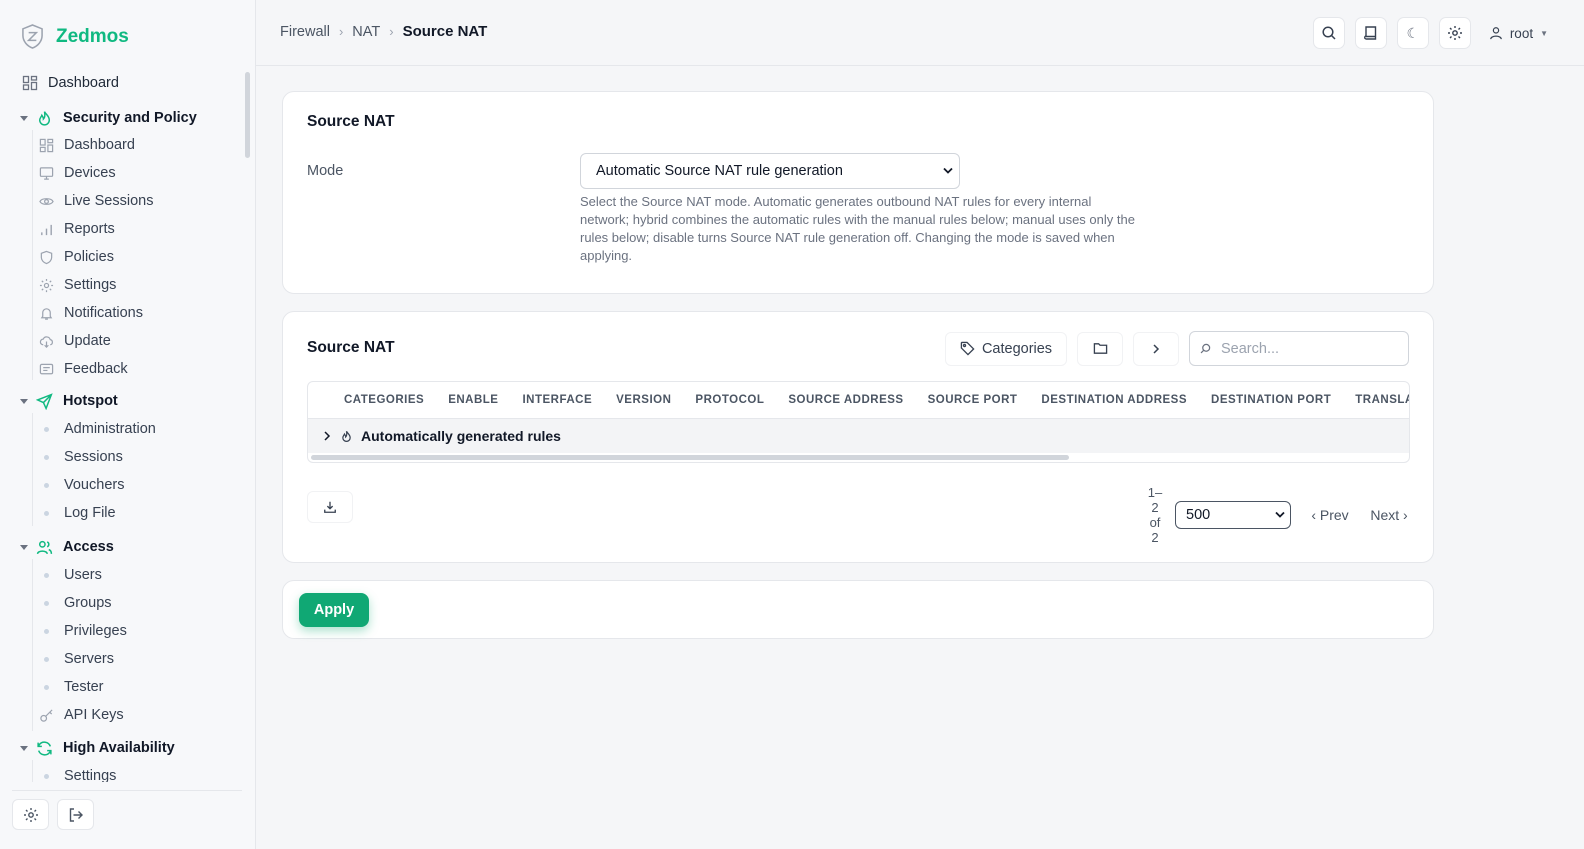 This screenshot has height=849, width=1584. Describe the element at coordinates (845, 400) in the screenshot. I see `col-source-address: Source Address` at that location.